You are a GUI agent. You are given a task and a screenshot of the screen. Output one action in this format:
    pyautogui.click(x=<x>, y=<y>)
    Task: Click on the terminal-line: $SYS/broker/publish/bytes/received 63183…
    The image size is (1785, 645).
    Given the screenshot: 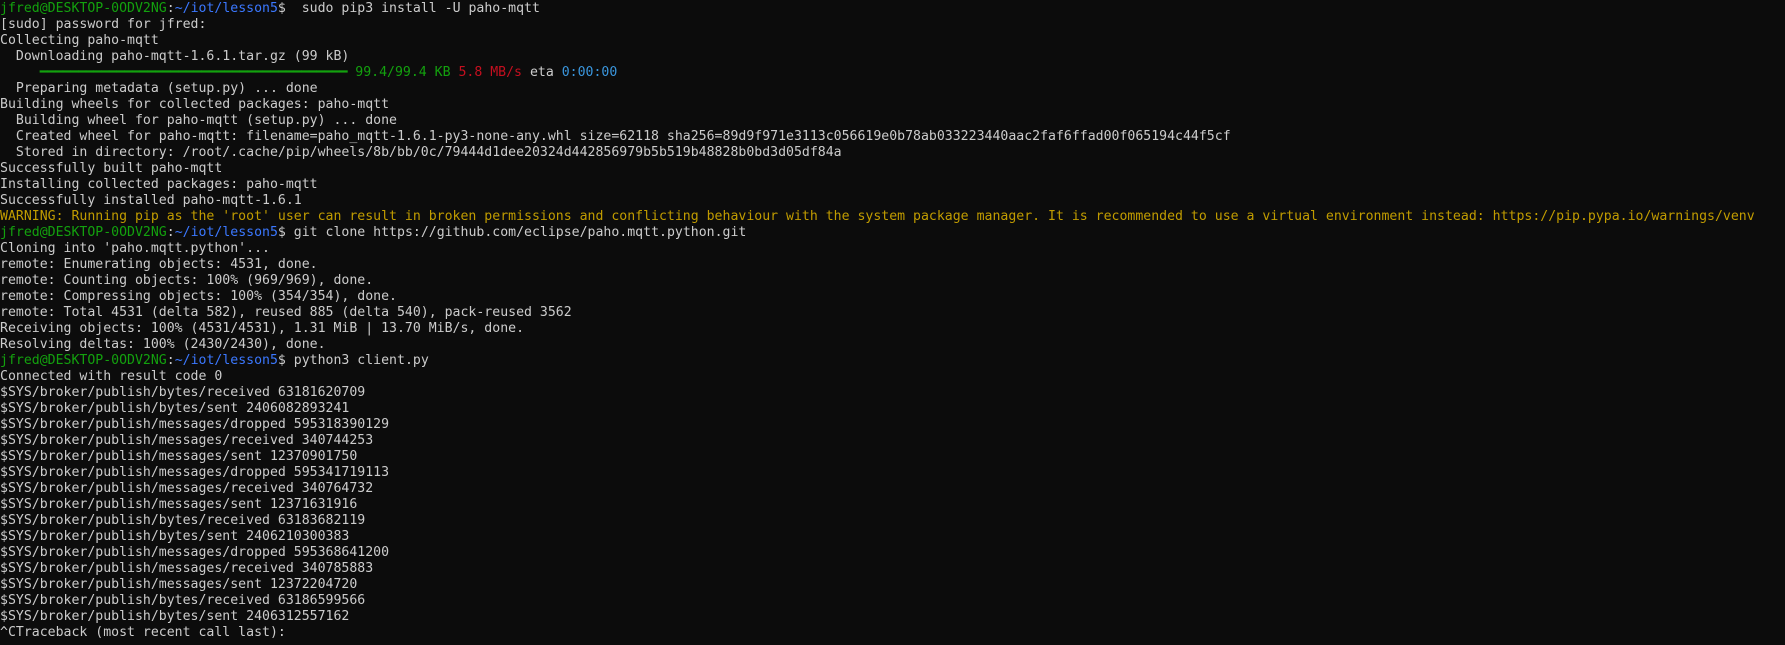 What is the action you would take?
    pyautogui.click(x=892, y=521)
    